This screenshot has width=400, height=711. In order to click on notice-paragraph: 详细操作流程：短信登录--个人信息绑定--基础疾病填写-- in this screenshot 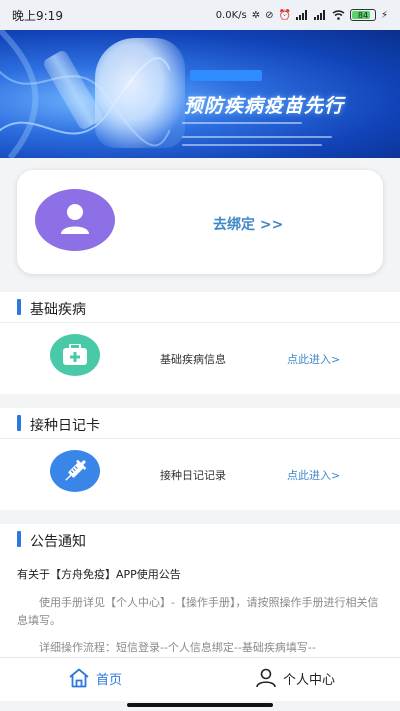, I will do `click(177, 647)`.